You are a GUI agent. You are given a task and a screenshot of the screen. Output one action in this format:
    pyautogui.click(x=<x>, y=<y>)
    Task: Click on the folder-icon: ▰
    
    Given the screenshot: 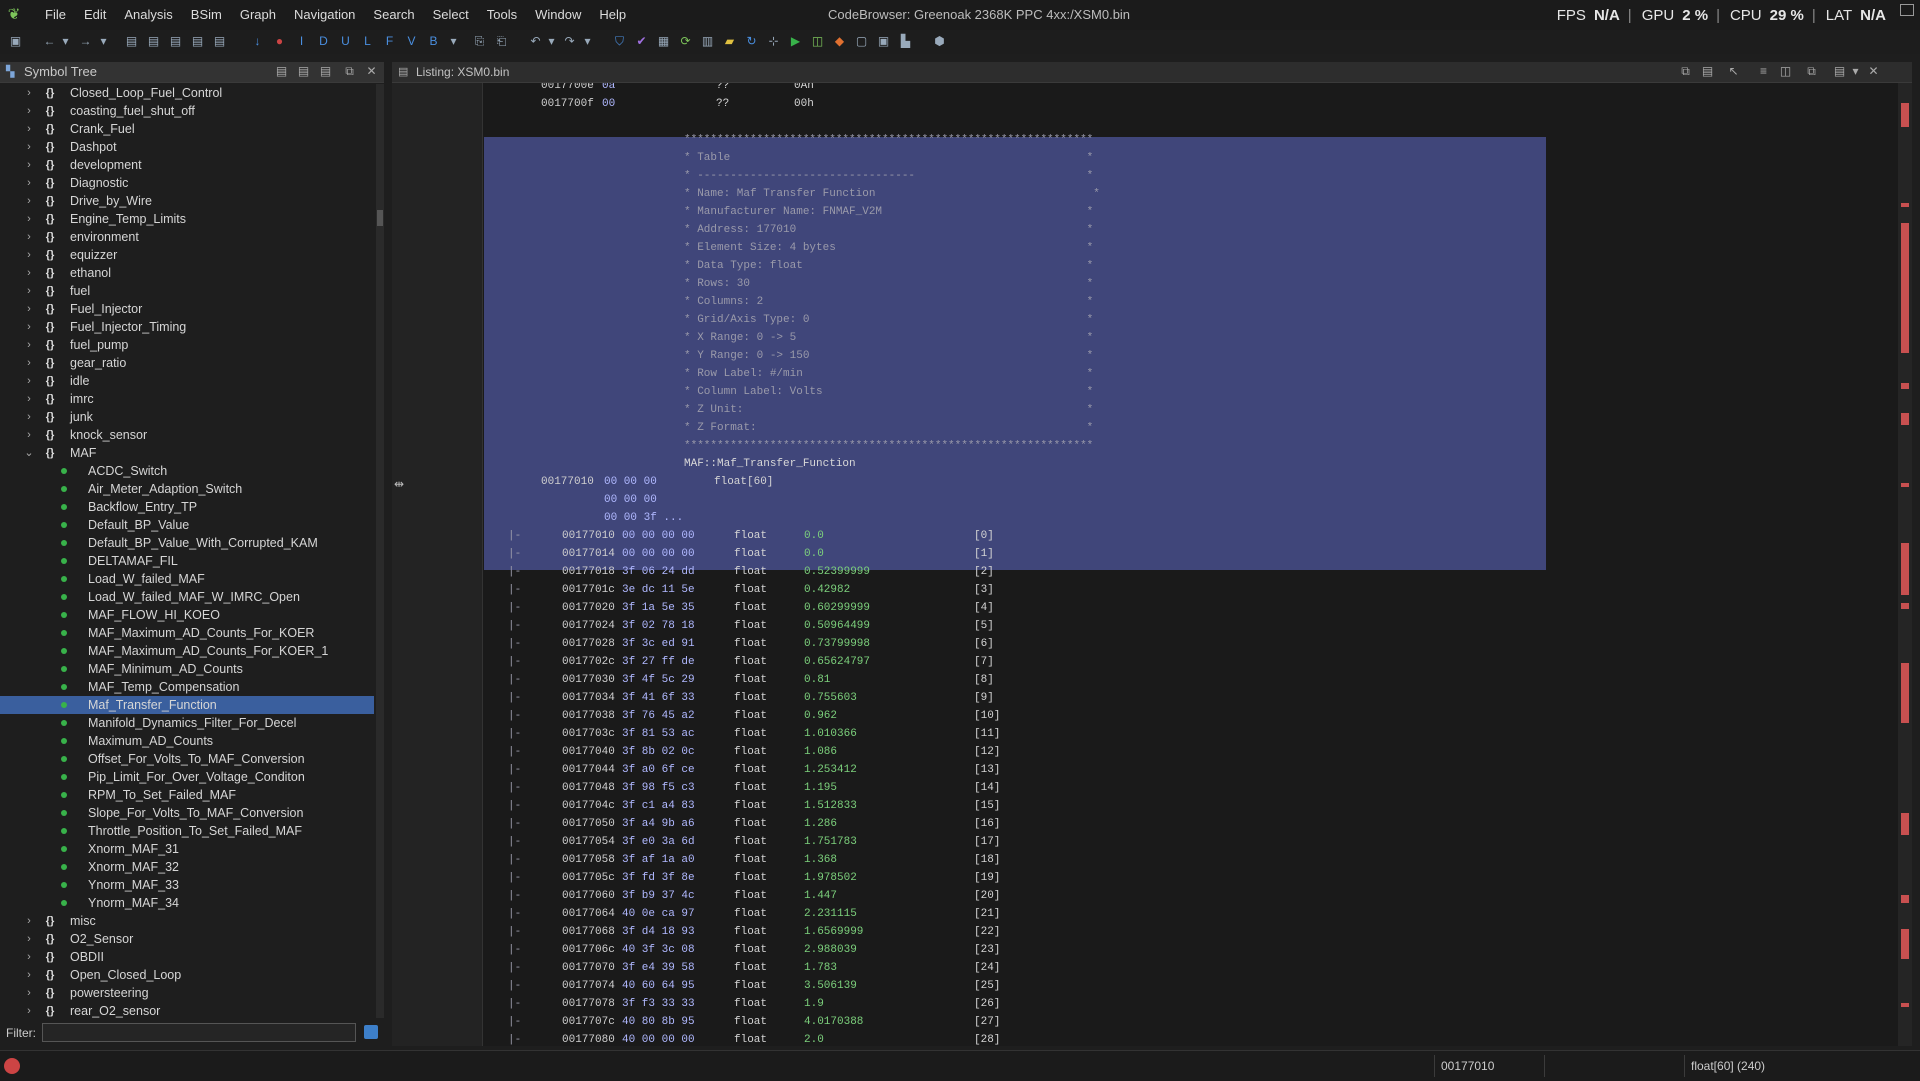 What is the action you would take?
    pyautogui.click(x=729, y=41)
    